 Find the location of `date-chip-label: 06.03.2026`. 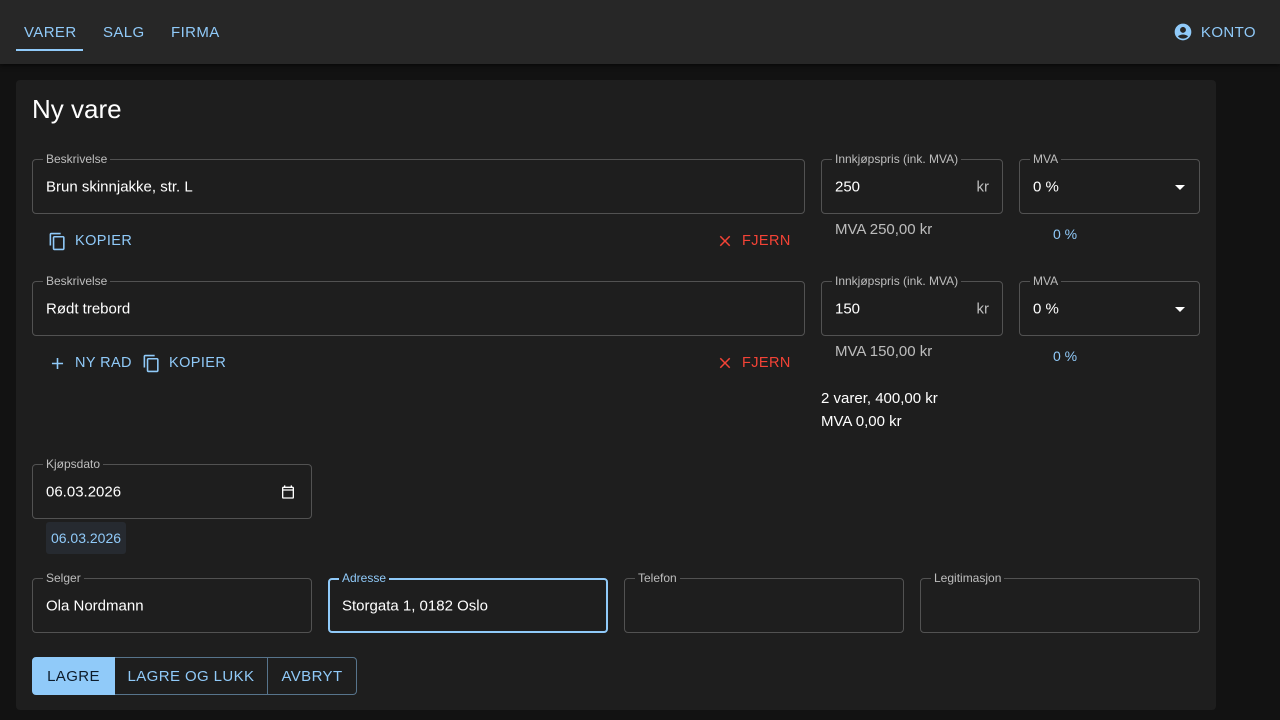

date-chip-label: 06.03.2026 is located at coordinates (86, 538).